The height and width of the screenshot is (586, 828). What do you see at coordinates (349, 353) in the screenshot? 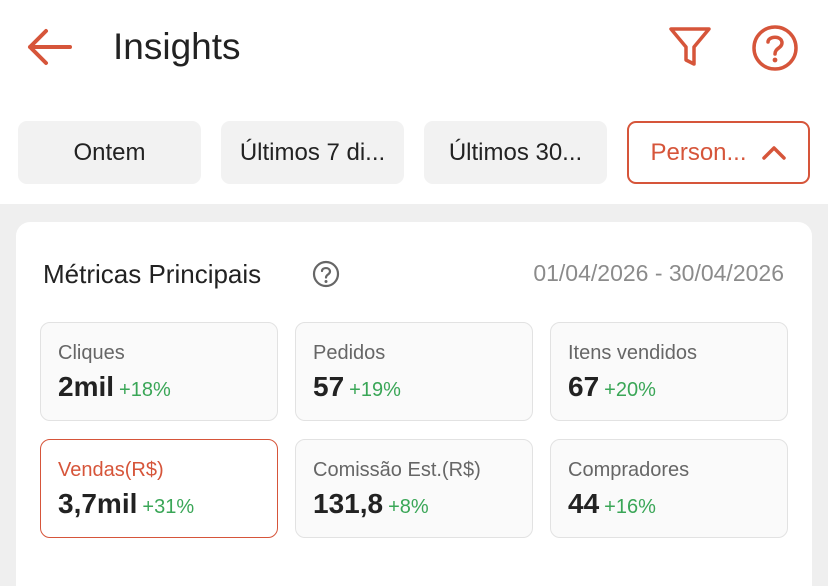
I see `metric-label: Pedidos` at bounding box center [349, 353].